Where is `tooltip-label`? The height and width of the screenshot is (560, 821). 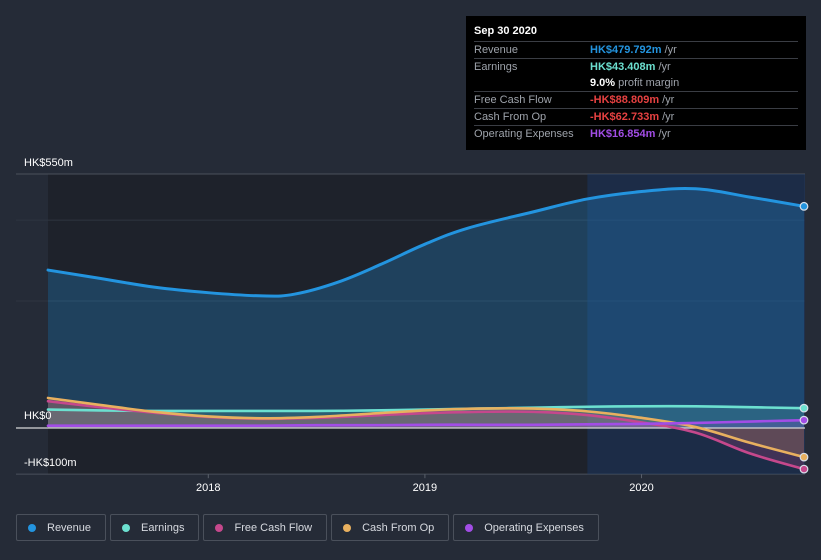
tooltip-label is located at coordinates (532, 83).